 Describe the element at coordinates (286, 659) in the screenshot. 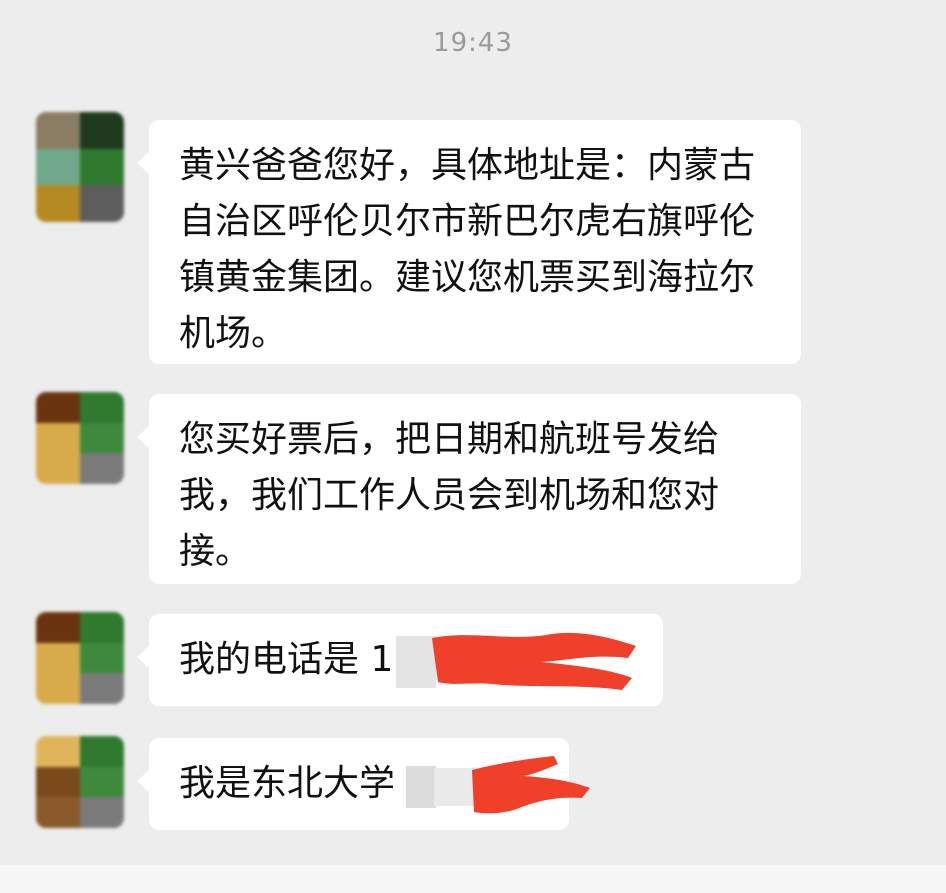

I see `message-text: 我的电话是 1` at that location.